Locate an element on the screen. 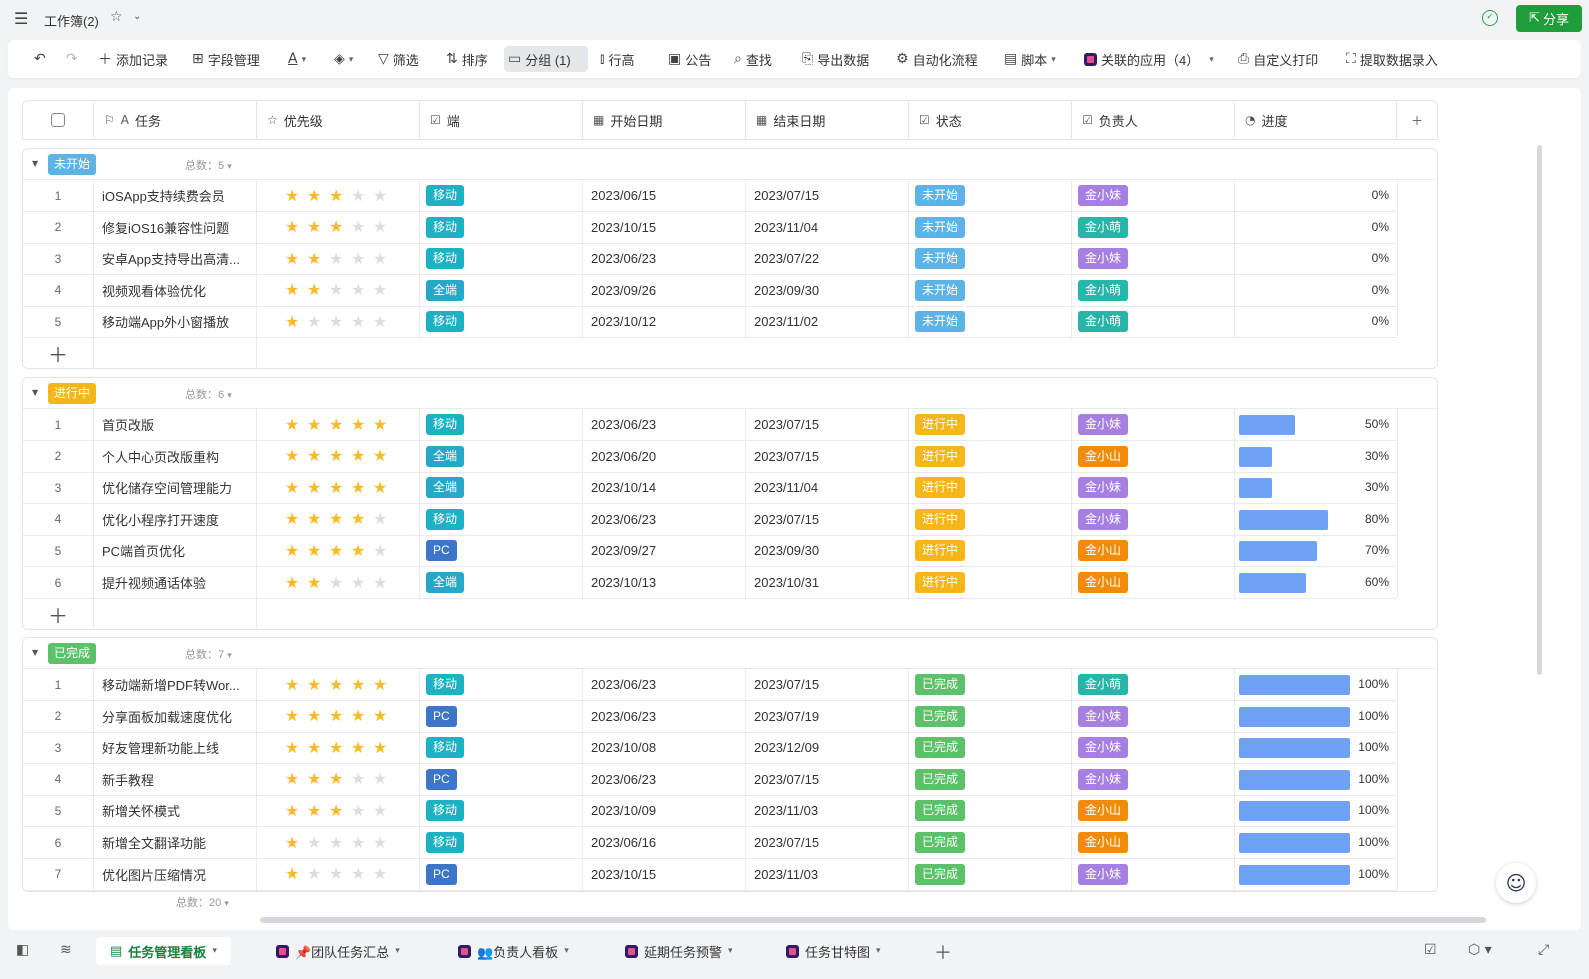 This screenshot has height=979, width=1589. add-record-button: ＋添加记录 is located at coordinates (133, 59).